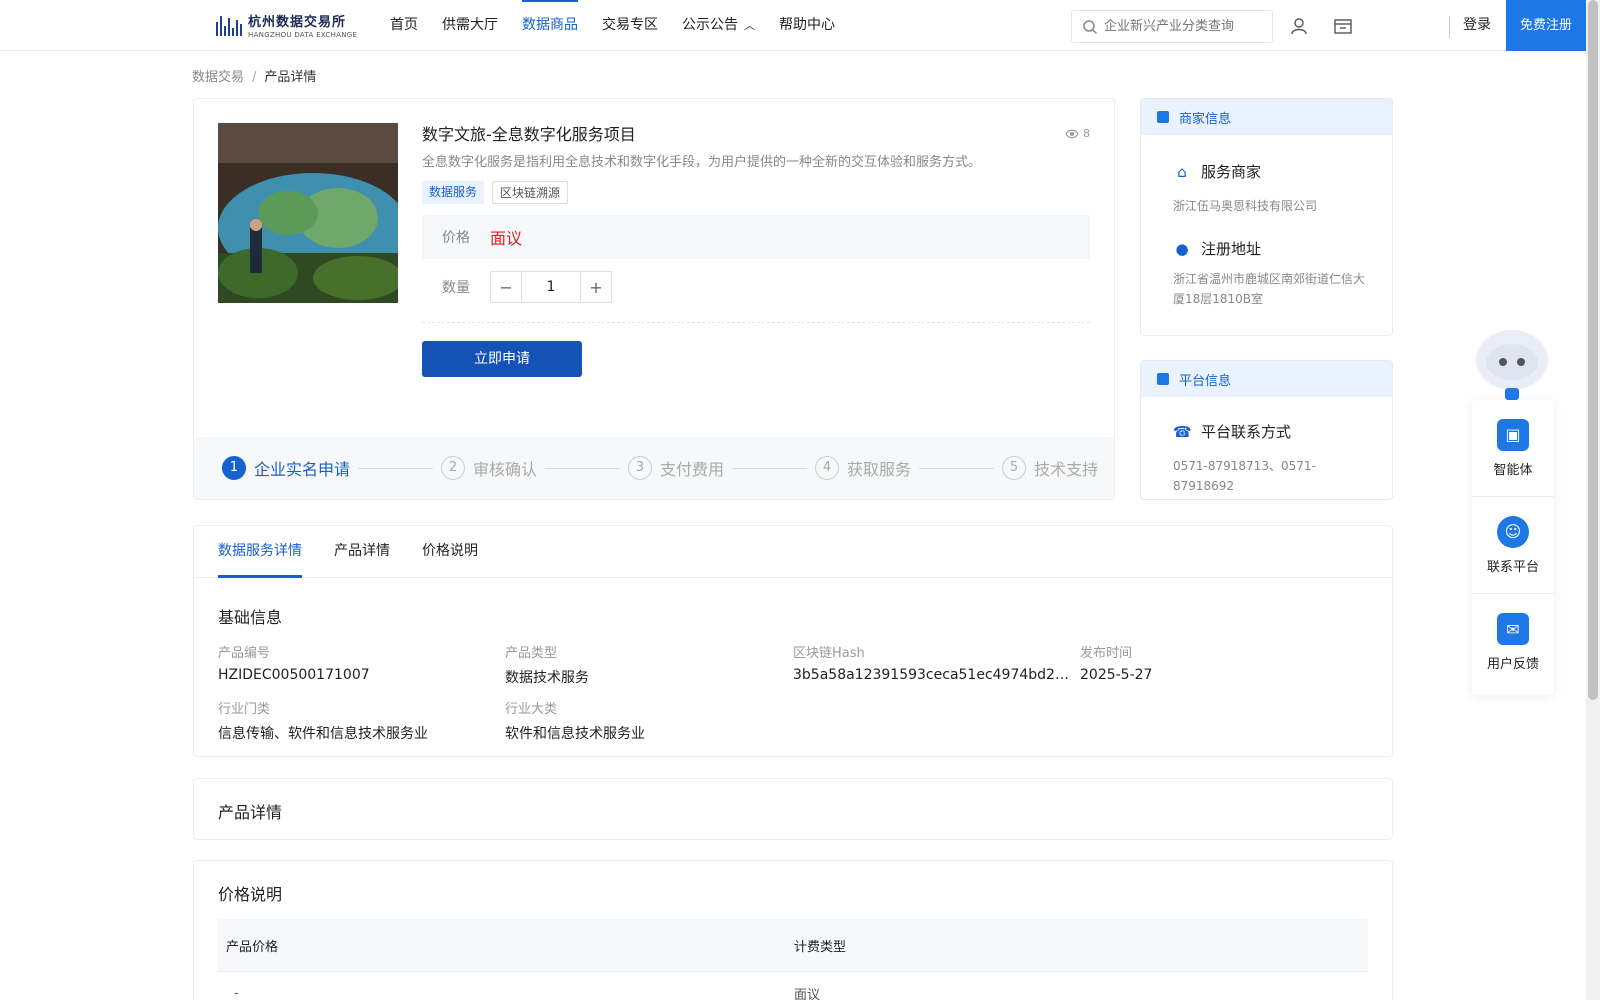 The width and height of the screenshot is (1600, 1000). I want to click on site-logo: 杭州数据交易所 HANGZHOU DATA EXCHANGE, so click(286, 25).